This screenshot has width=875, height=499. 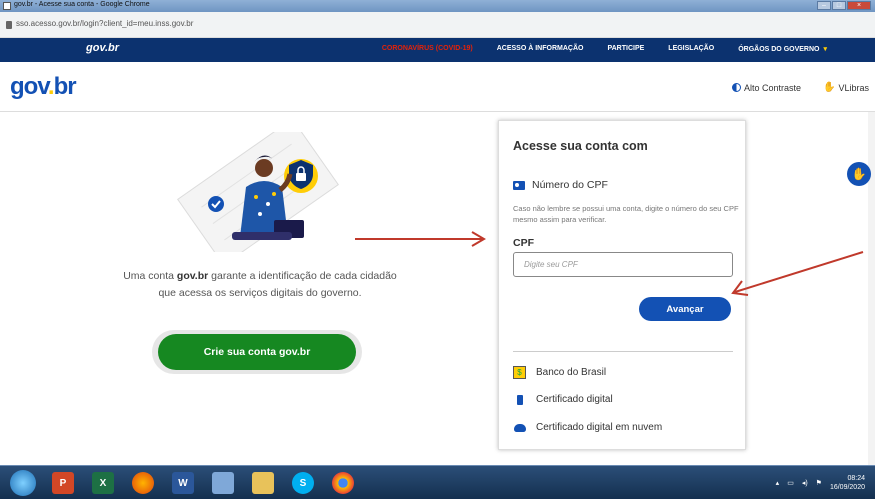 What do you see at coordinates (574, 399) in the screenshot?
I see `option-certificado-digital-label: Certificado digital` at bounding box center [574, 399].